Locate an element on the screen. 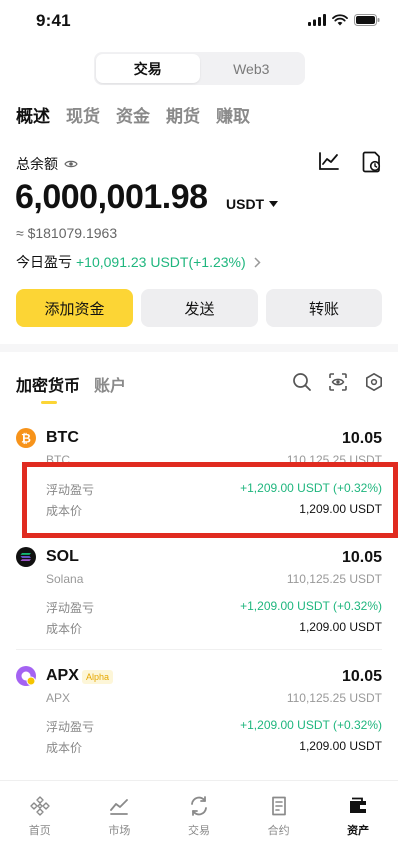 This screenshot has height=850, width=398. nav-market: 市场 is located at coordinates (120, 815).